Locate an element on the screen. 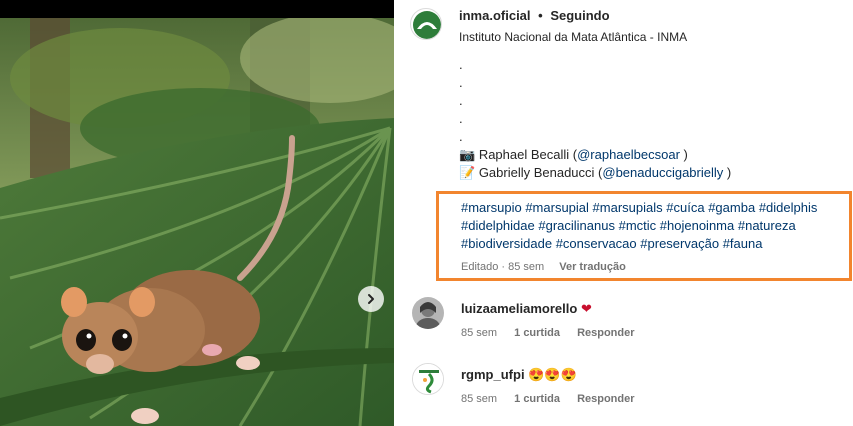 Image resolution: width=853 pixels, height=426 pixels. comment-item: rgmp_ufpi 😍😍😍 85 sem 1 curtida Responder is located at coordinates (632, 388).